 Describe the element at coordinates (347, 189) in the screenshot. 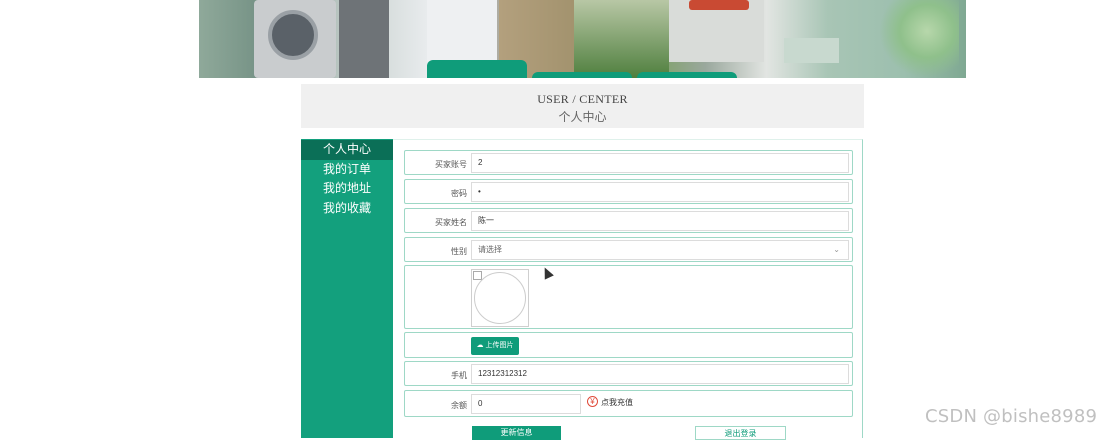

I see `sidebar-item-address: 我的地址` at that location.